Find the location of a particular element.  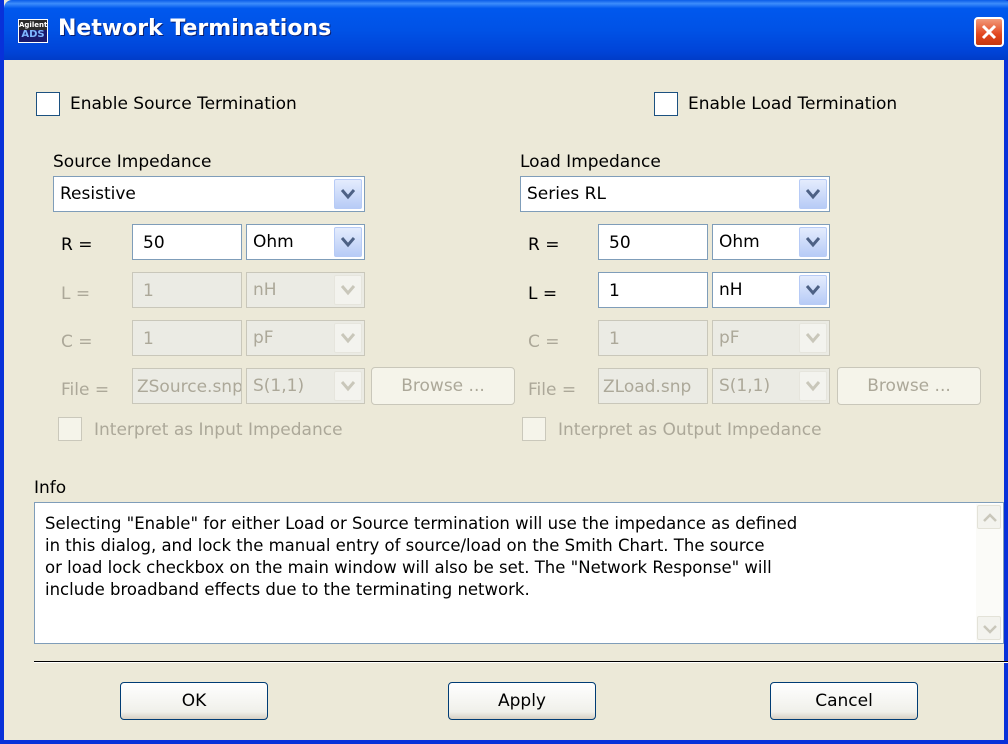

scroll-down-button is located at coordinates (989, 628).